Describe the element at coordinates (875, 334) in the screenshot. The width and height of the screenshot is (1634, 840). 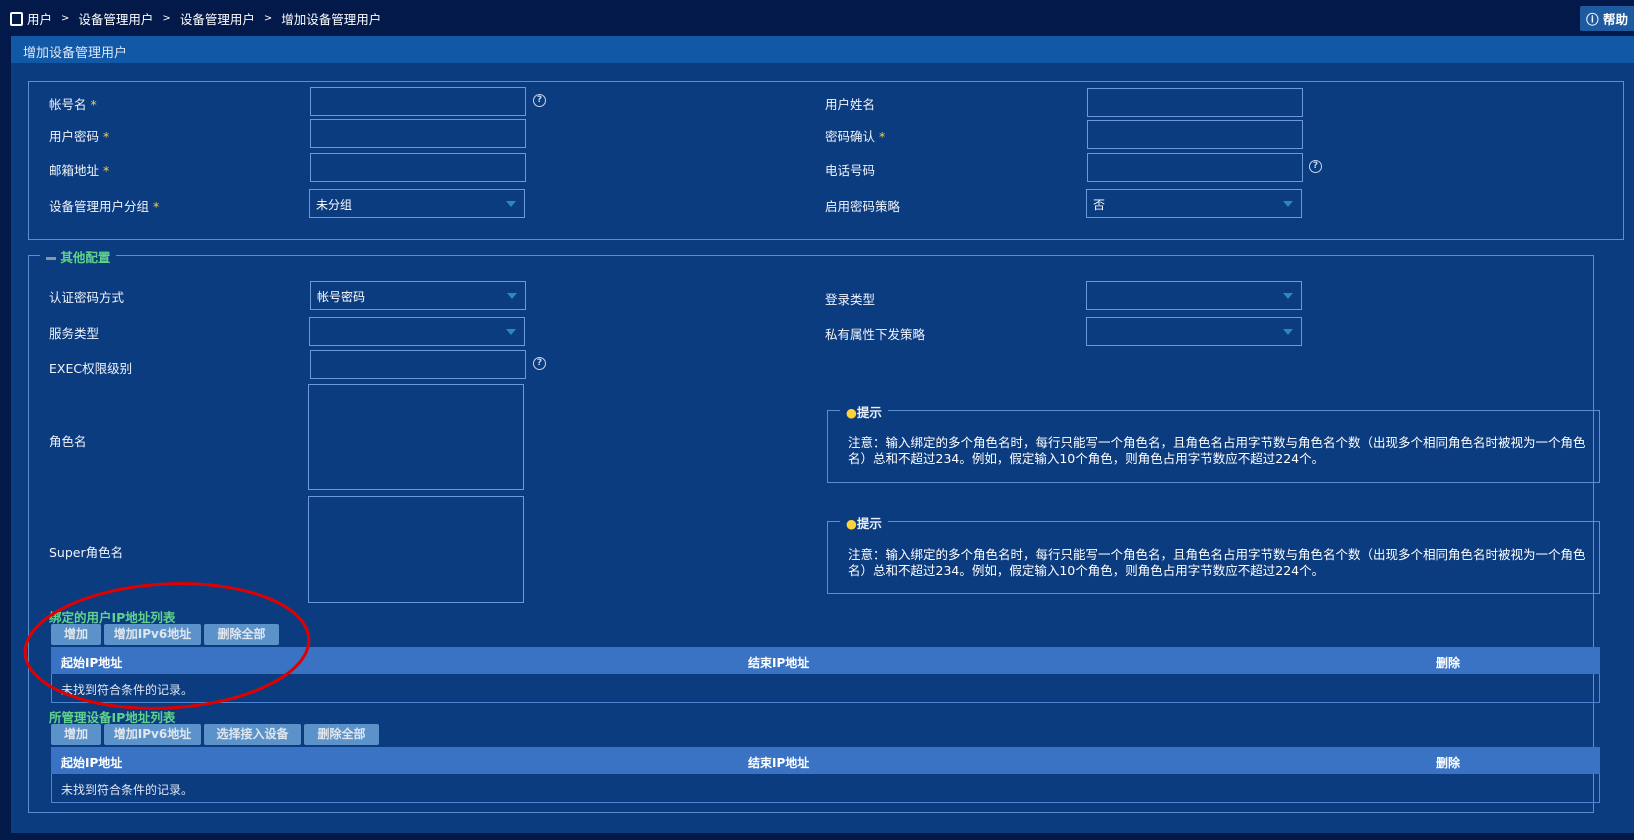
I see `private-attr-label: 私有属性下发策略` at that location.